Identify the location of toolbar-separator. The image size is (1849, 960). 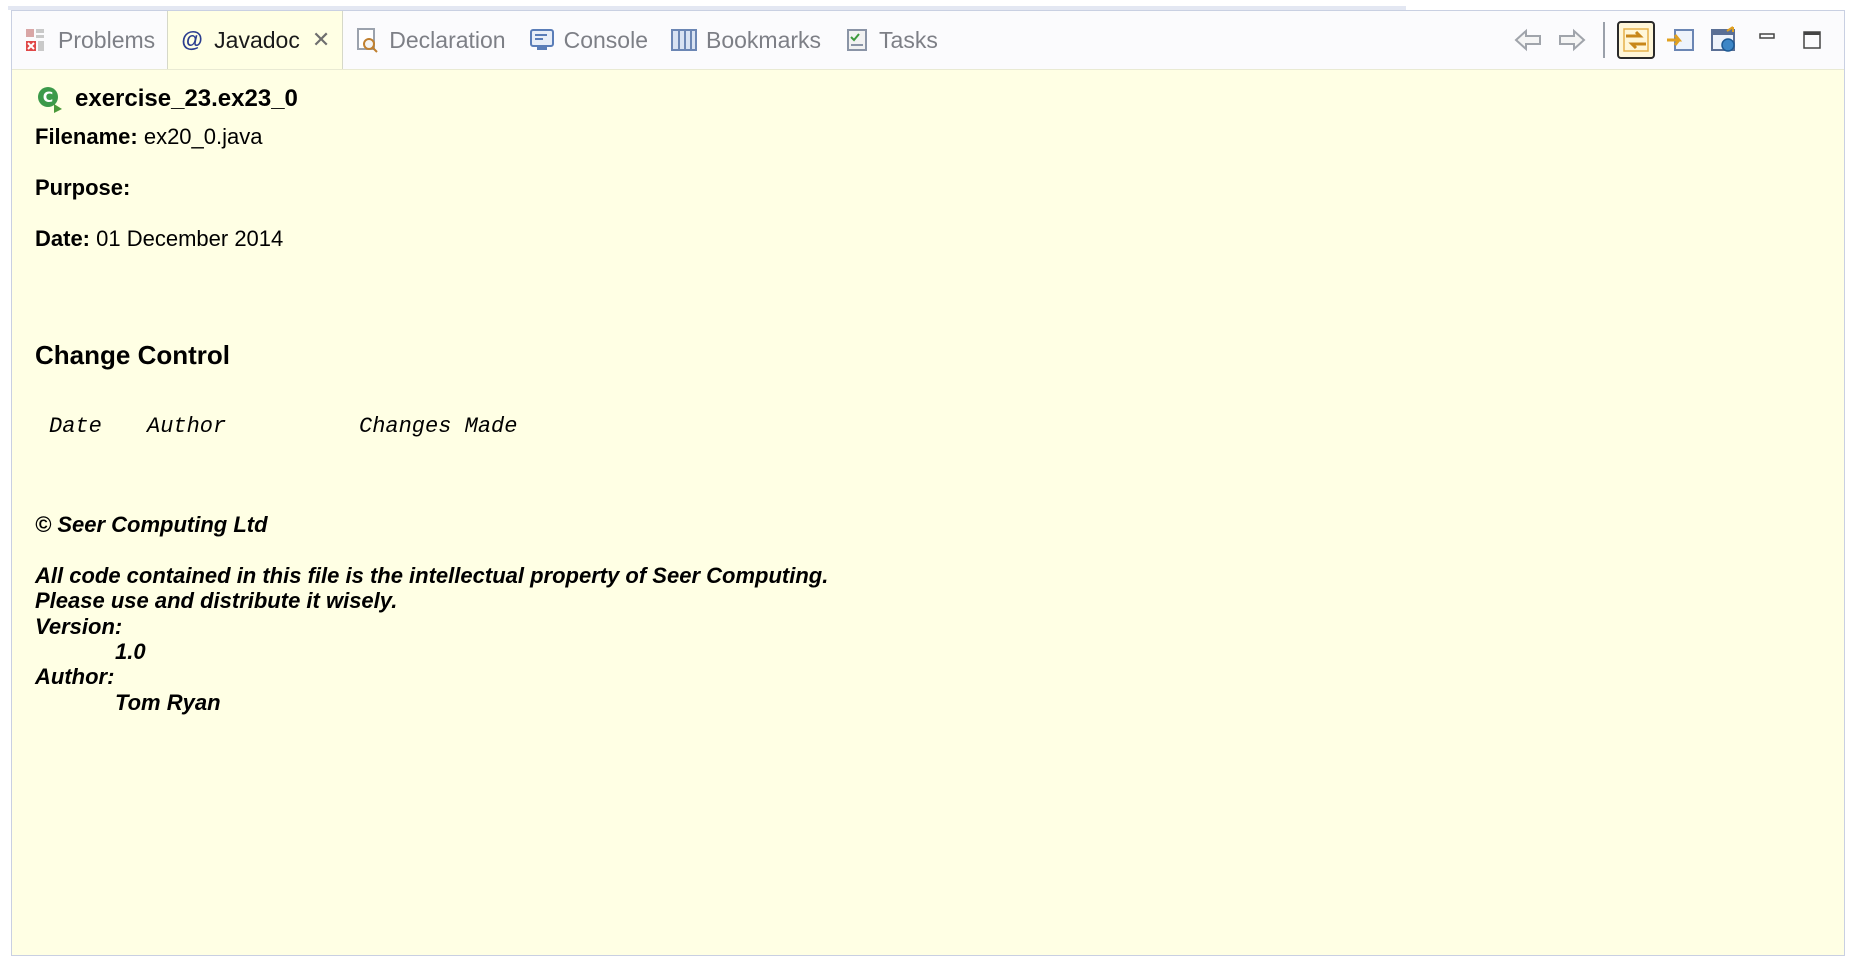
(1604, 40).